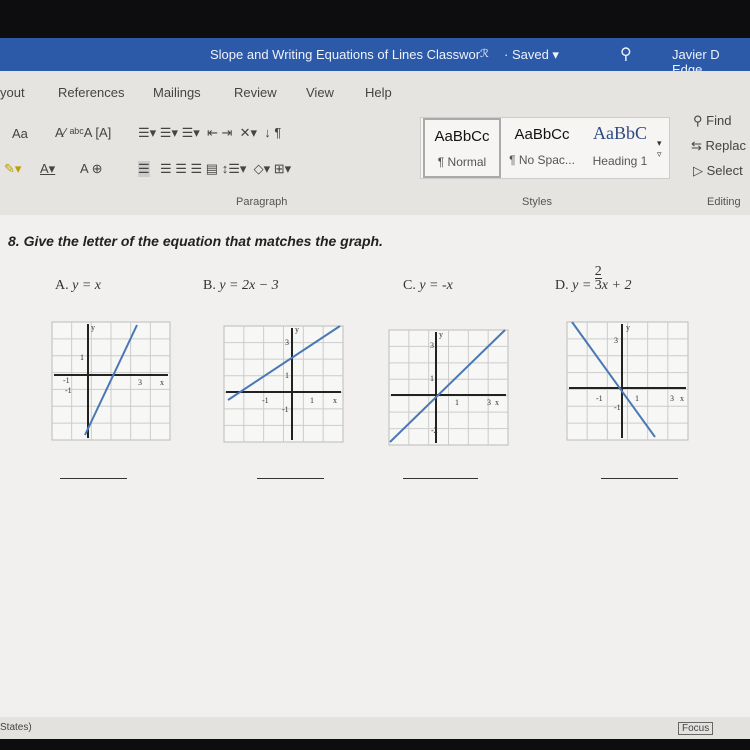 This screenshot has width=750, height=750. What do you see at coordinates (620, 148) in the screenshot?
I see `style-heading-1: AaBbC Heading 1` at bounding box center [620, 148].